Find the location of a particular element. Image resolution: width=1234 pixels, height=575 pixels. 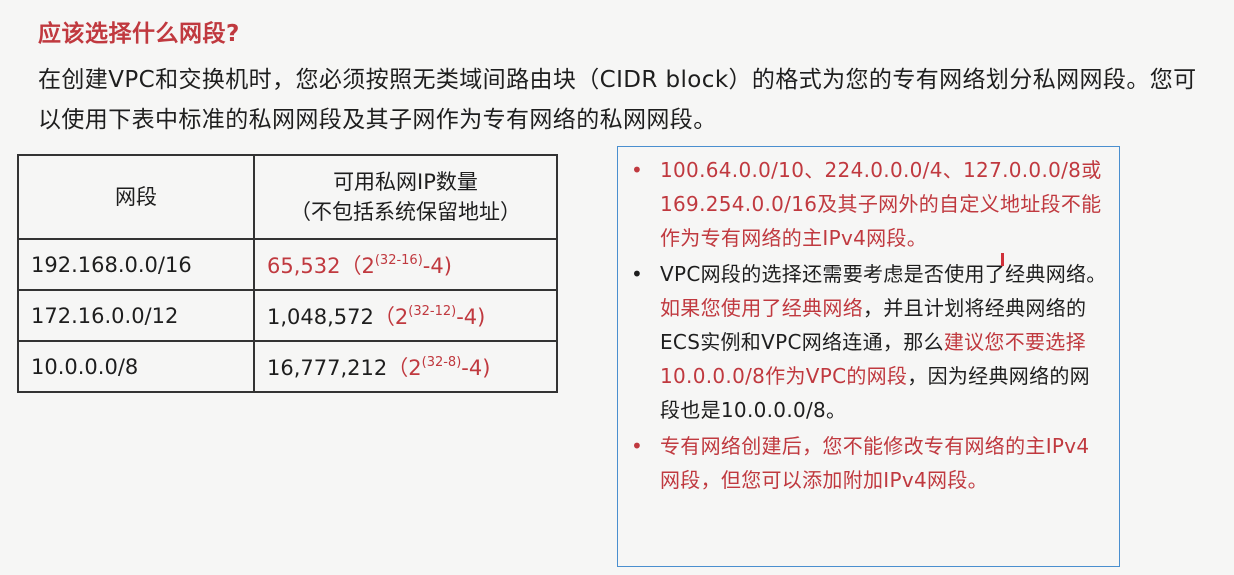

header-ip-count-line2: （不包括系统保留地址） is located at coordinates (405, 212).